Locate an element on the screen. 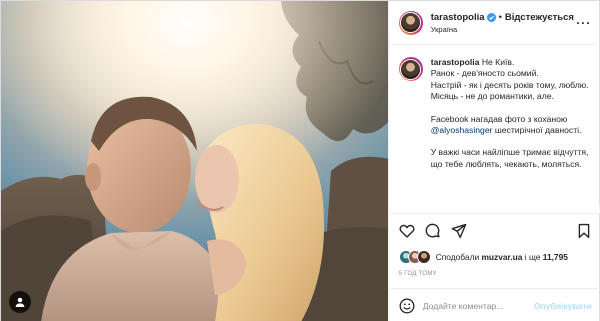 Image resolution: width=600 pixels, height=321 pixels. caption-username: tarastopolia is located at coordinates (455, 62).